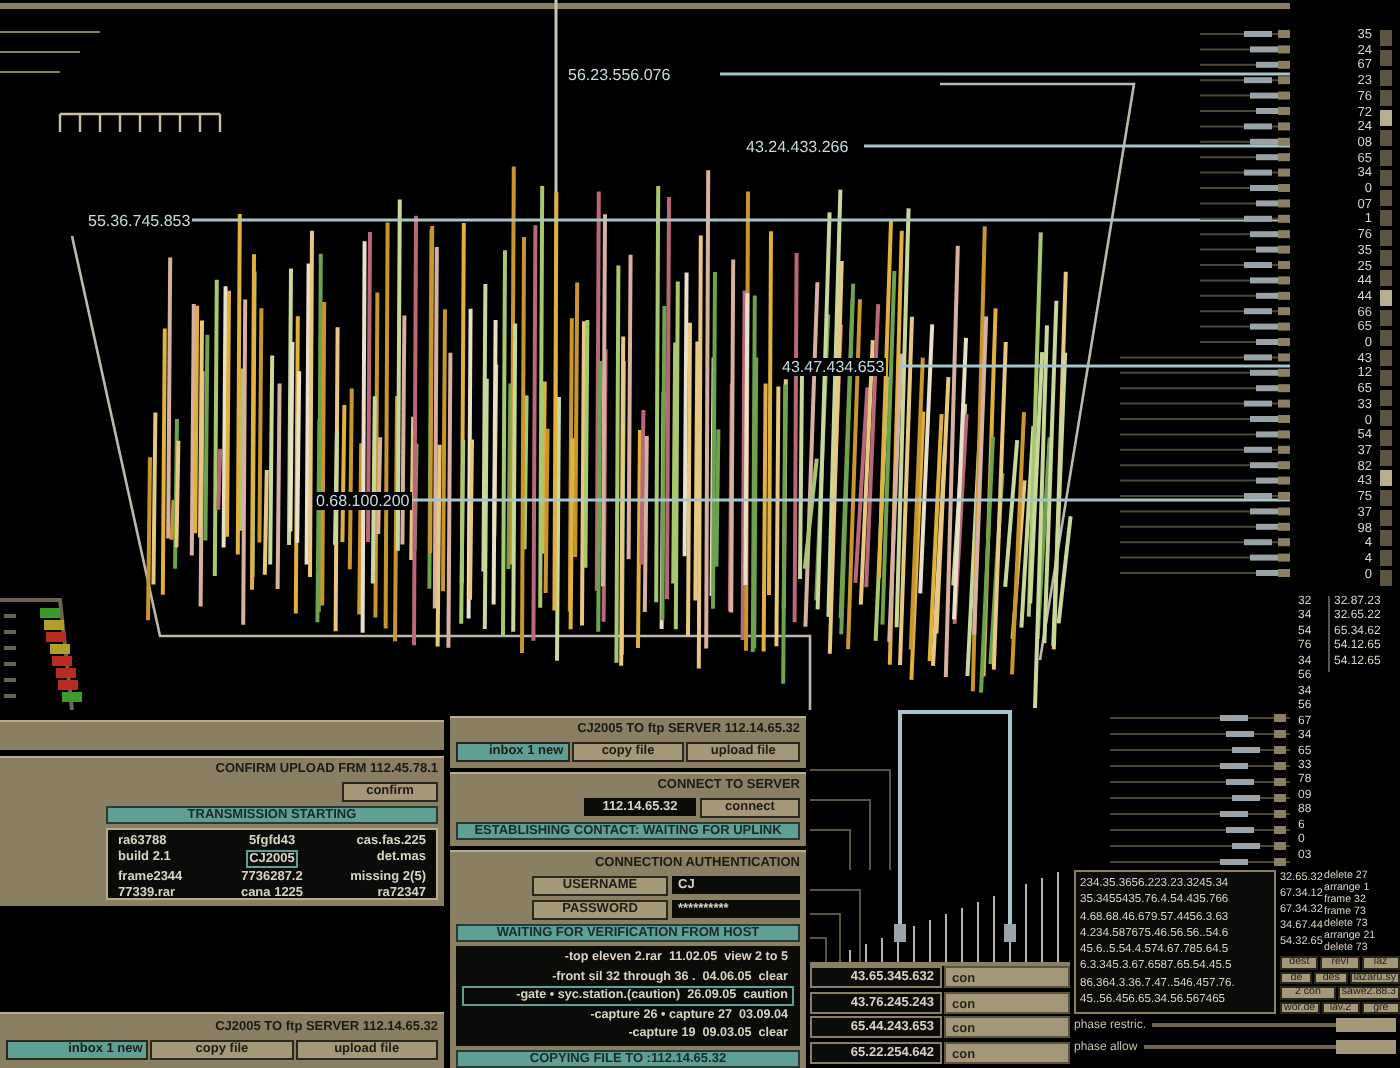 This screenshot has width=1400, height=1068. What do you see at coordinates (797, 147) in the screenshot?
I see `ip-label: 43.24.433.266` at bounding box center [797, 147].